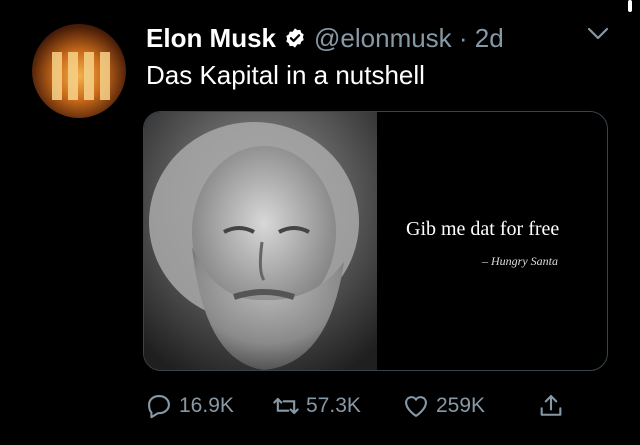 The width and height of the screenshot is (640, 445). I want to click on tweet-header: Elon Musk @elonmusk · 2d, so click(325, 38).